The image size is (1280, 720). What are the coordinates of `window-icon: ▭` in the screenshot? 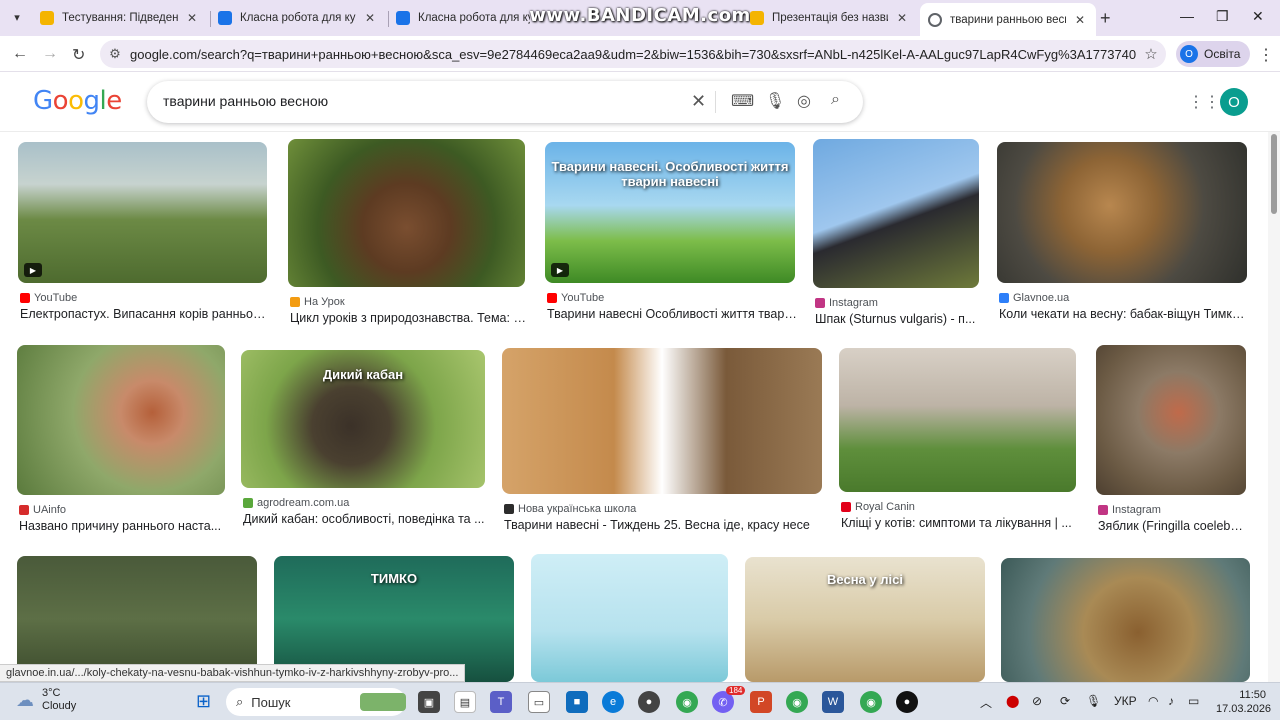 It's located at (539, 702).